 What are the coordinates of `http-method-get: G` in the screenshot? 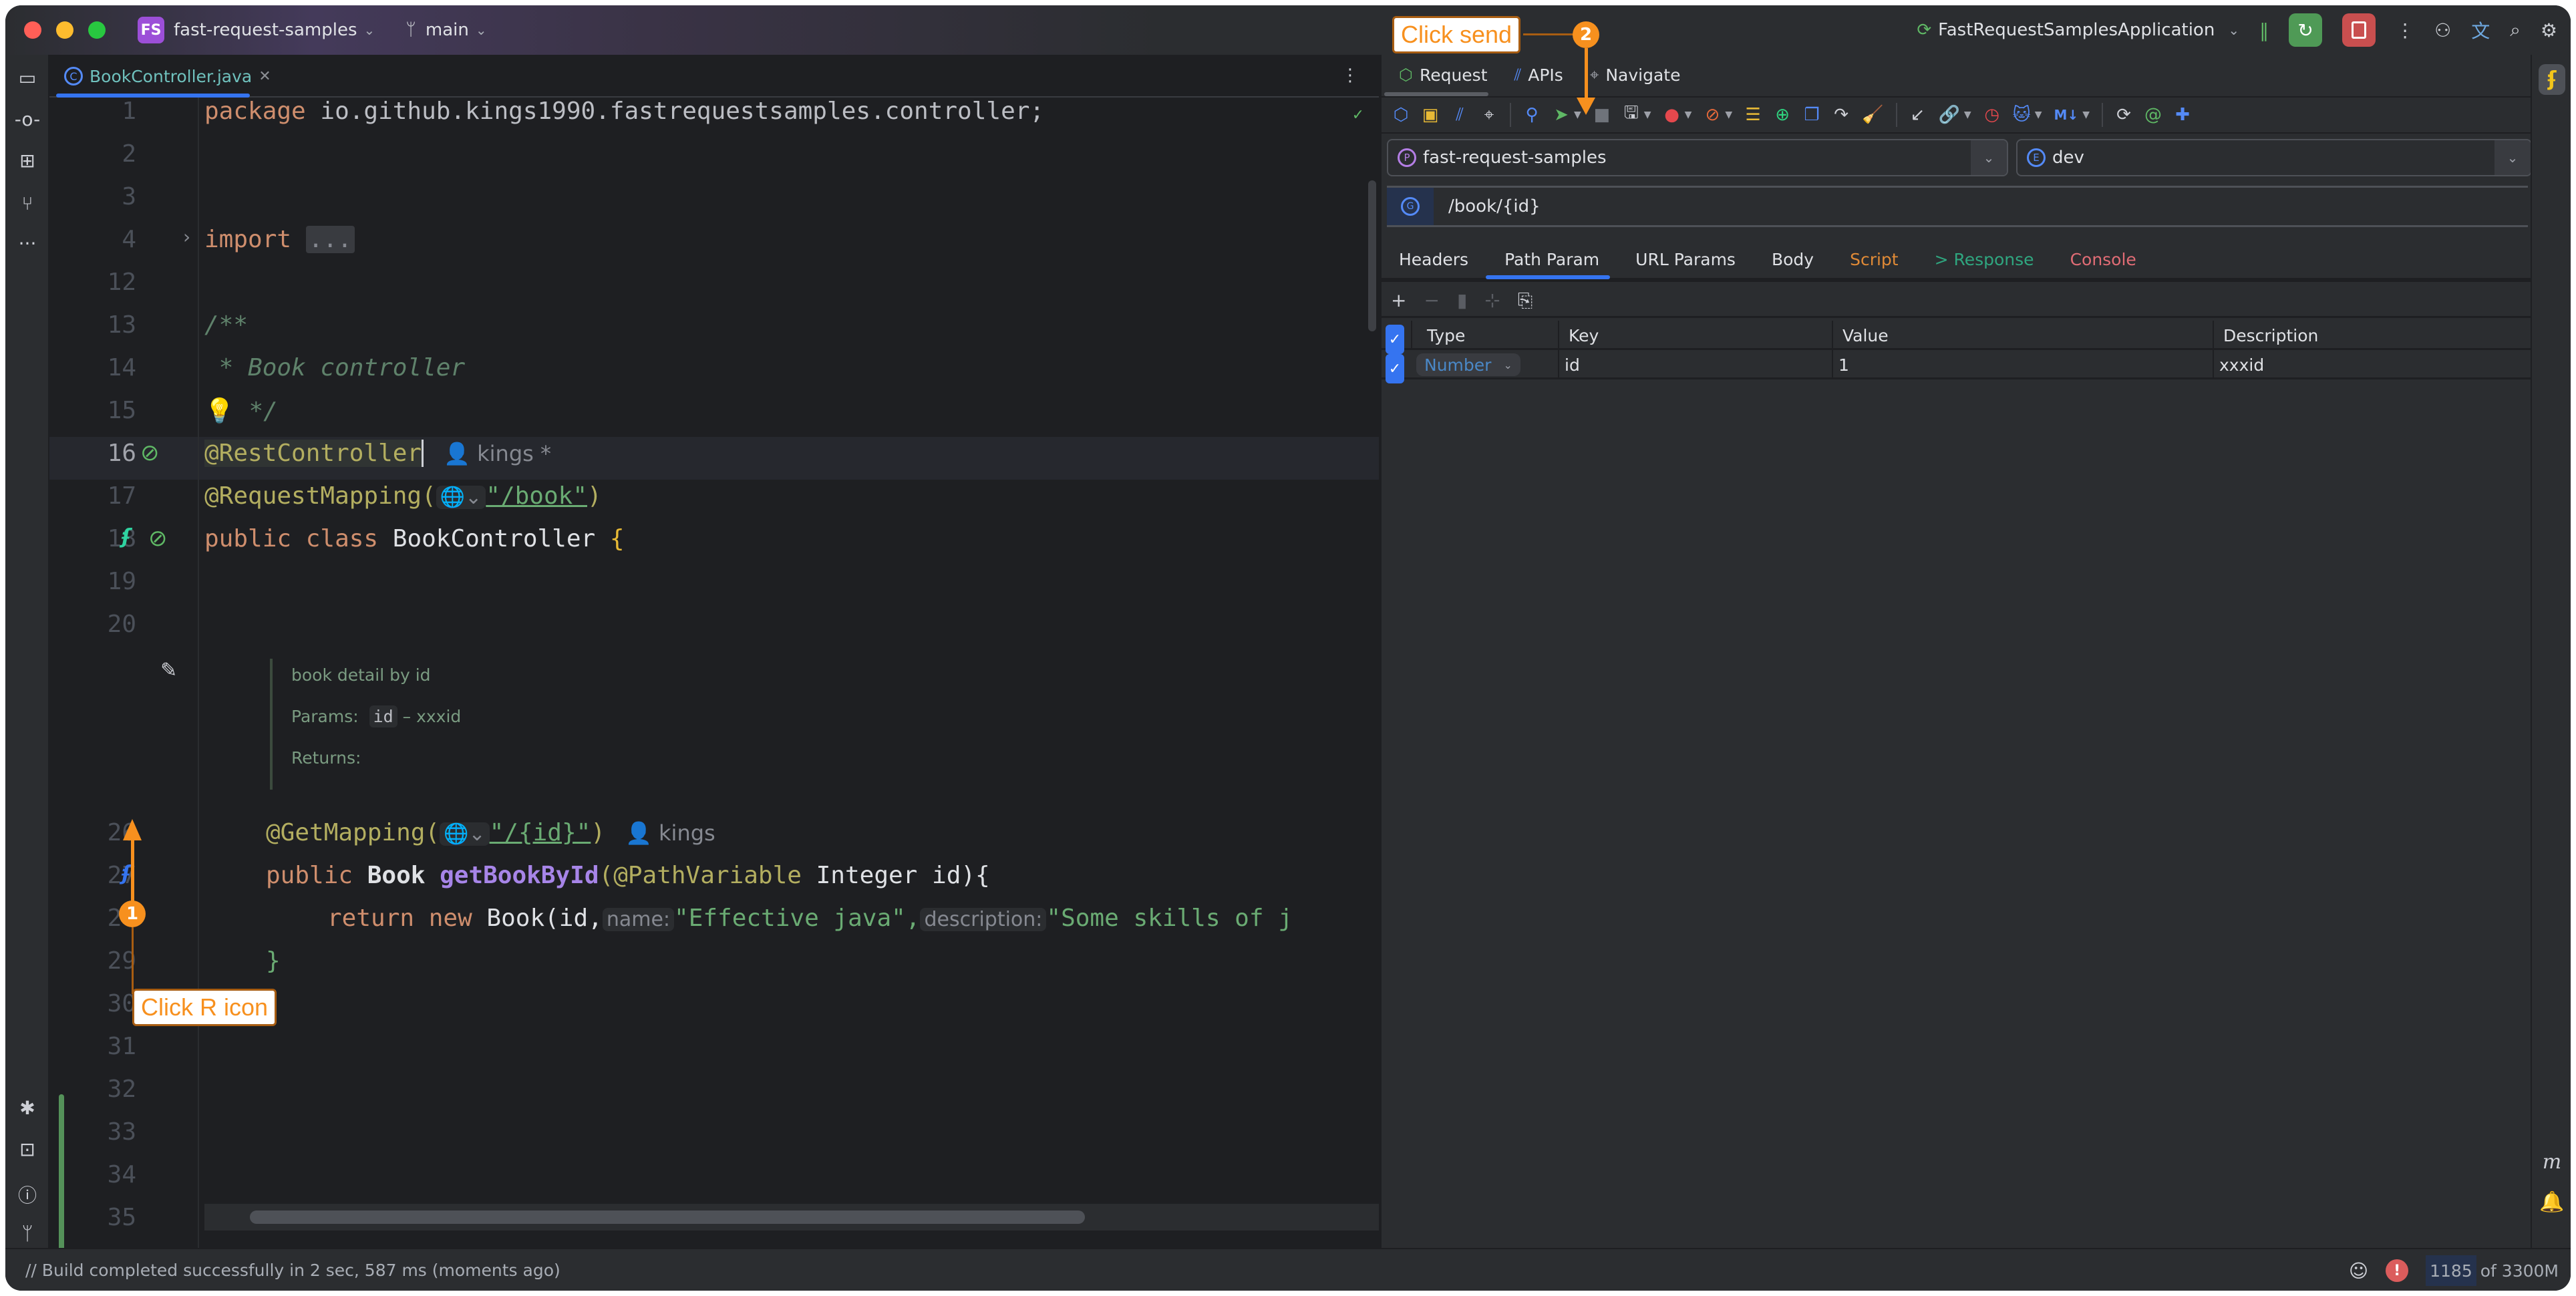 It's located at (1410, 206).